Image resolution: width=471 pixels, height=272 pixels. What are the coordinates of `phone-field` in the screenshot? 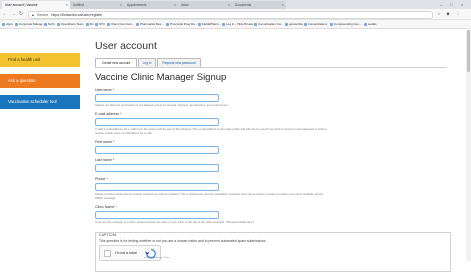 It's located at (157, 187).